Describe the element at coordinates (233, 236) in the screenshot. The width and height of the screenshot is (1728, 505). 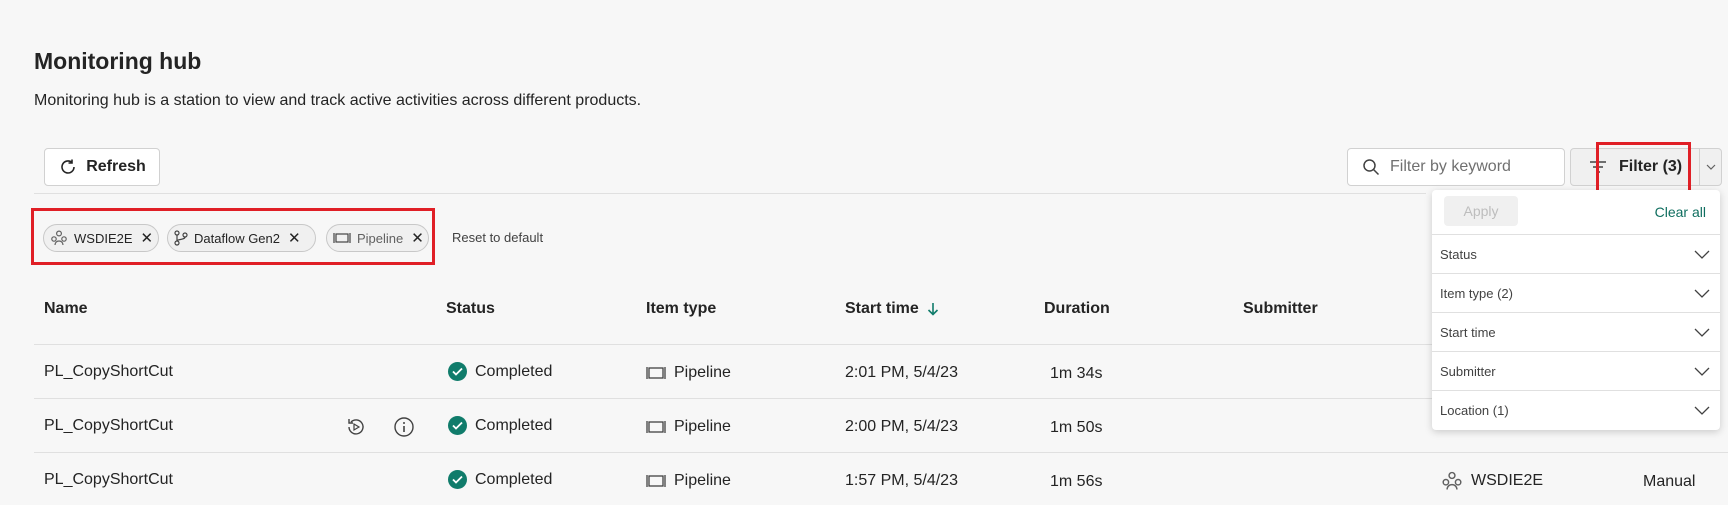
I see `chips-highlight-box` at that location.